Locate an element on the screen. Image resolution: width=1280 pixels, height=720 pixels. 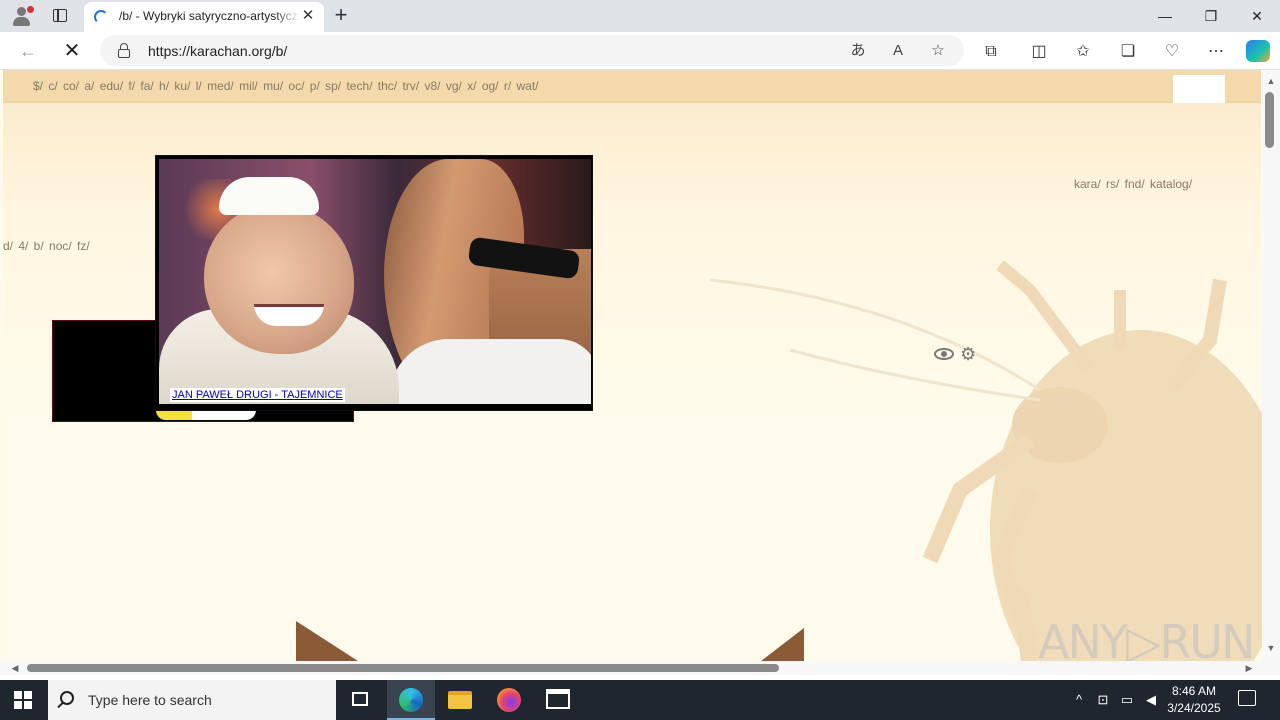
ad-photo is located at coordinates (375, 281).